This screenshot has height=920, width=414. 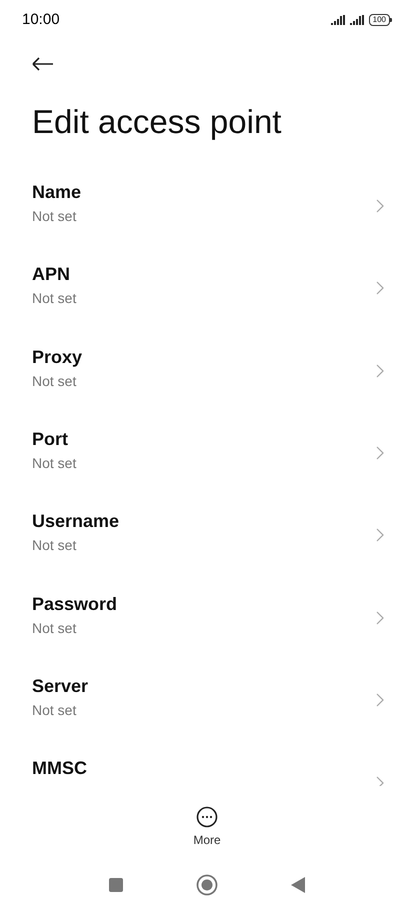 I want to click on home-button, so click(x=207, y=885).